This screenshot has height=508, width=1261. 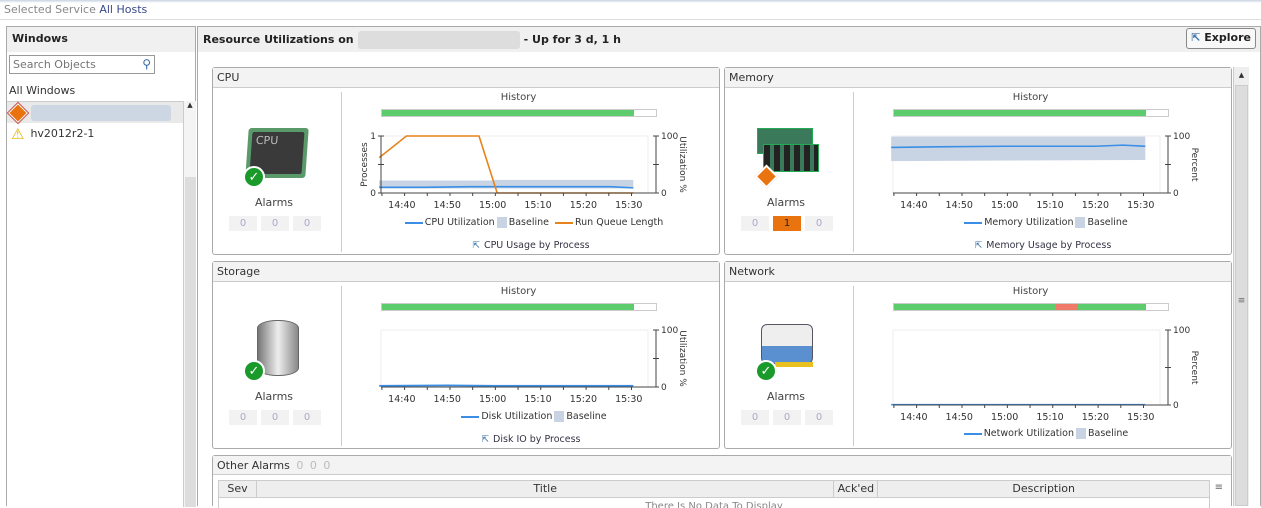 I want to click on x-tick-label: 15:10, so click(x=1049, y=205).